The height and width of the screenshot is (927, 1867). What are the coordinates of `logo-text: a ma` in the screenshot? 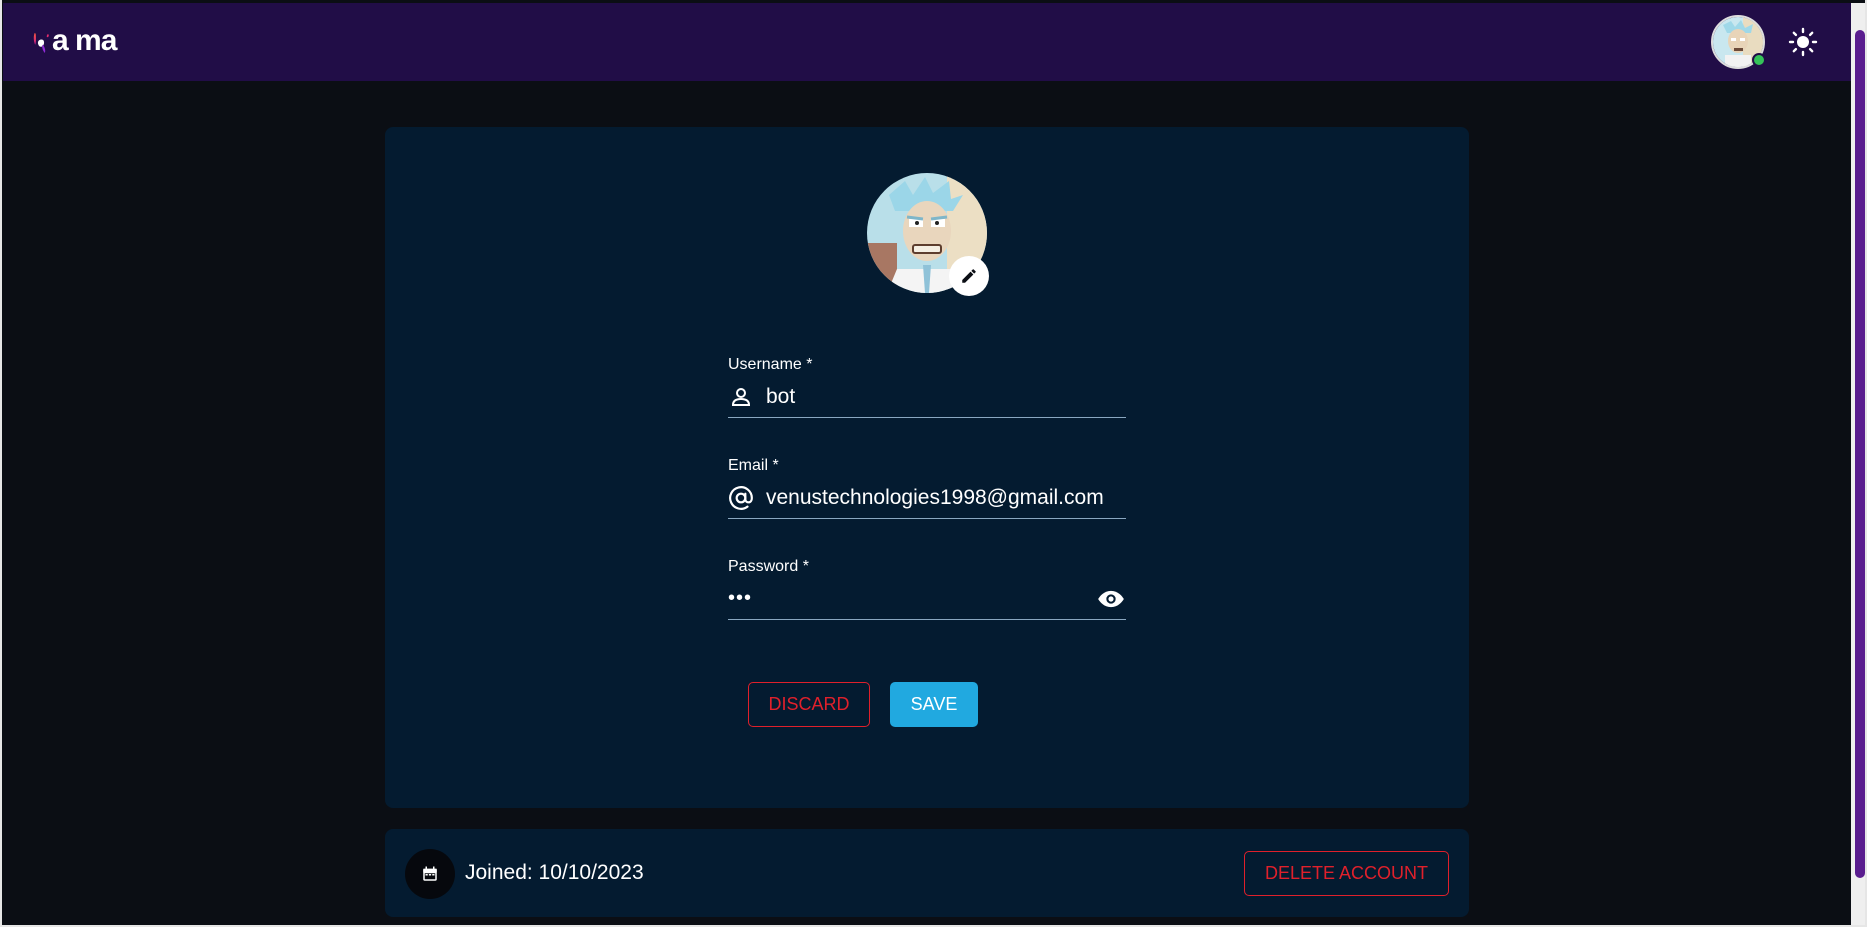 It's located at (84, 40).